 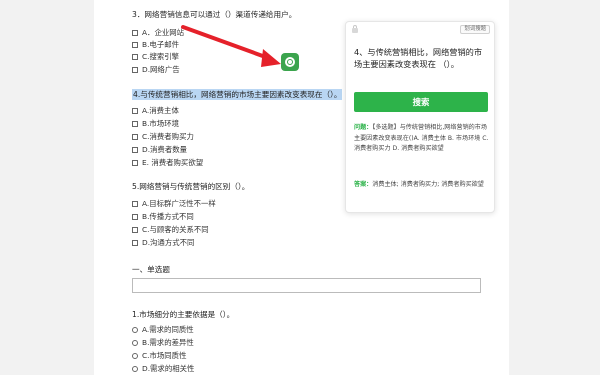 What do you see at coordinates (161, 69) in the screenshot?
I see `option-label: D.网络广告` at bounding box center [161, 69].